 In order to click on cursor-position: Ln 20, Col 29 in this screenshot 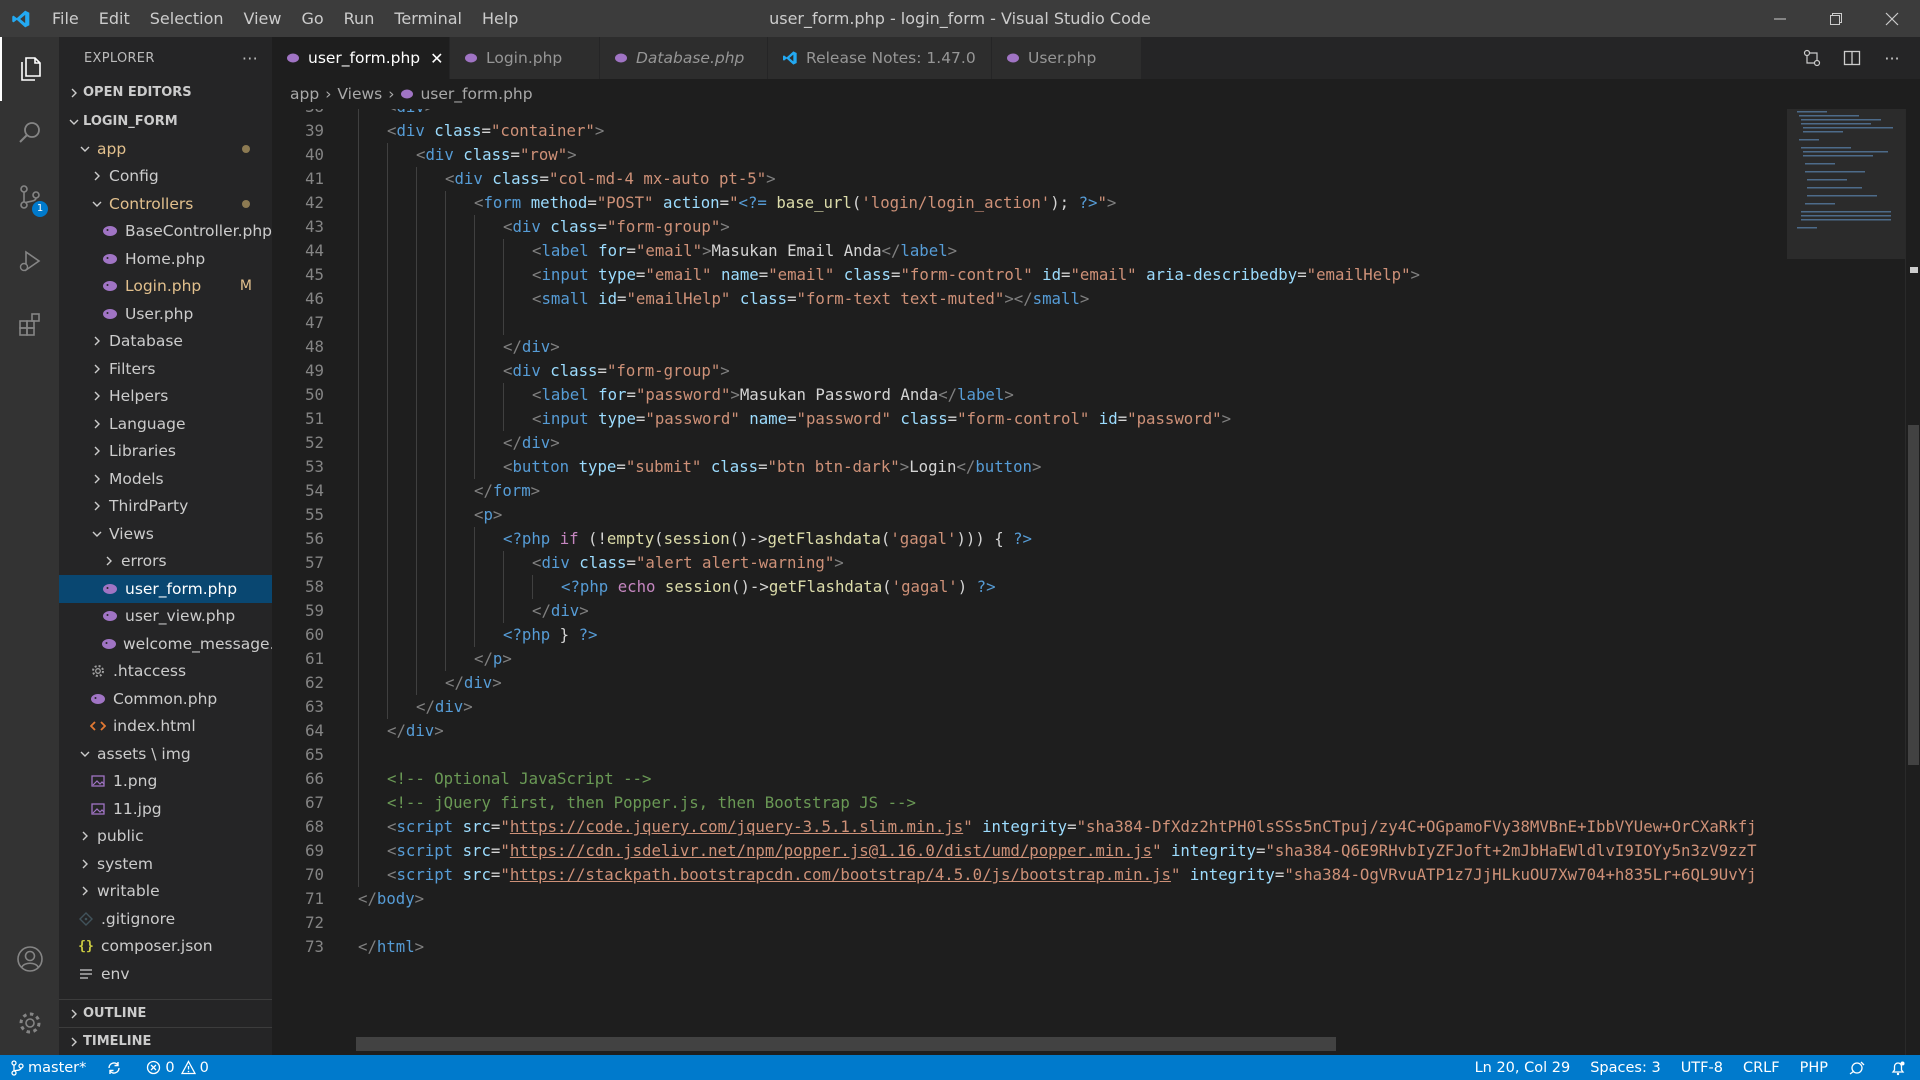, I will do `click(1523, 1067)`.